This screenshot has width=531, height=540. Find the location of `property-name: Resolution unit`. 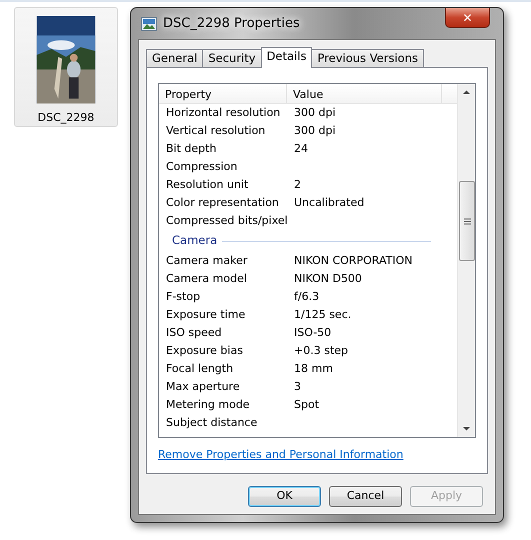

property-name: Resolution unit is located at coordinates (207, 184).